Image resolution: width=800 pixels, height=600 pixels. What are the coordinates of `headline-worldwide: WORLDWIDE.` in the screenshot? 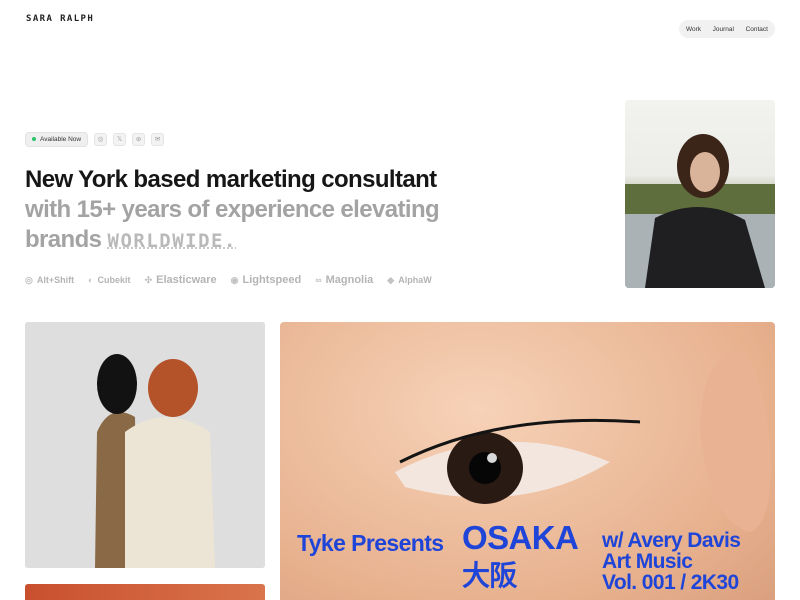 It's located at (172, 241).